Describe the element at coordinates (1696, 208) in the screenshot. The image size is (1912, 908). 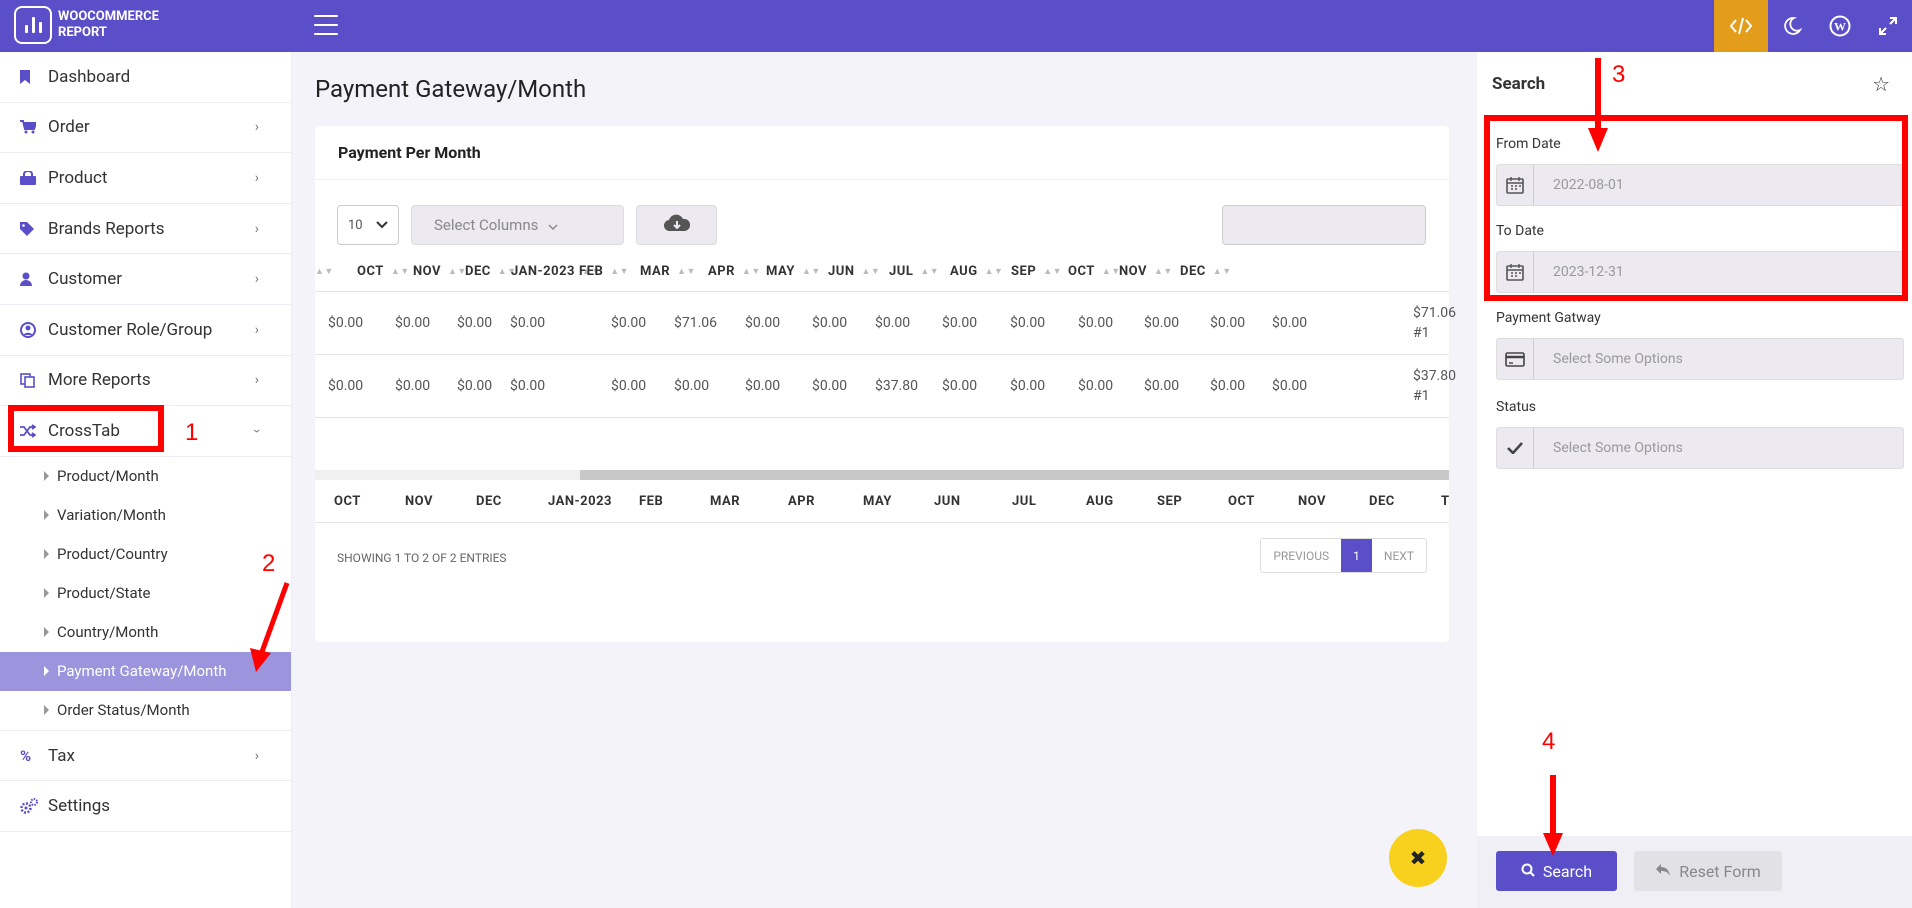
I see `annotation-box-dates` at that location.